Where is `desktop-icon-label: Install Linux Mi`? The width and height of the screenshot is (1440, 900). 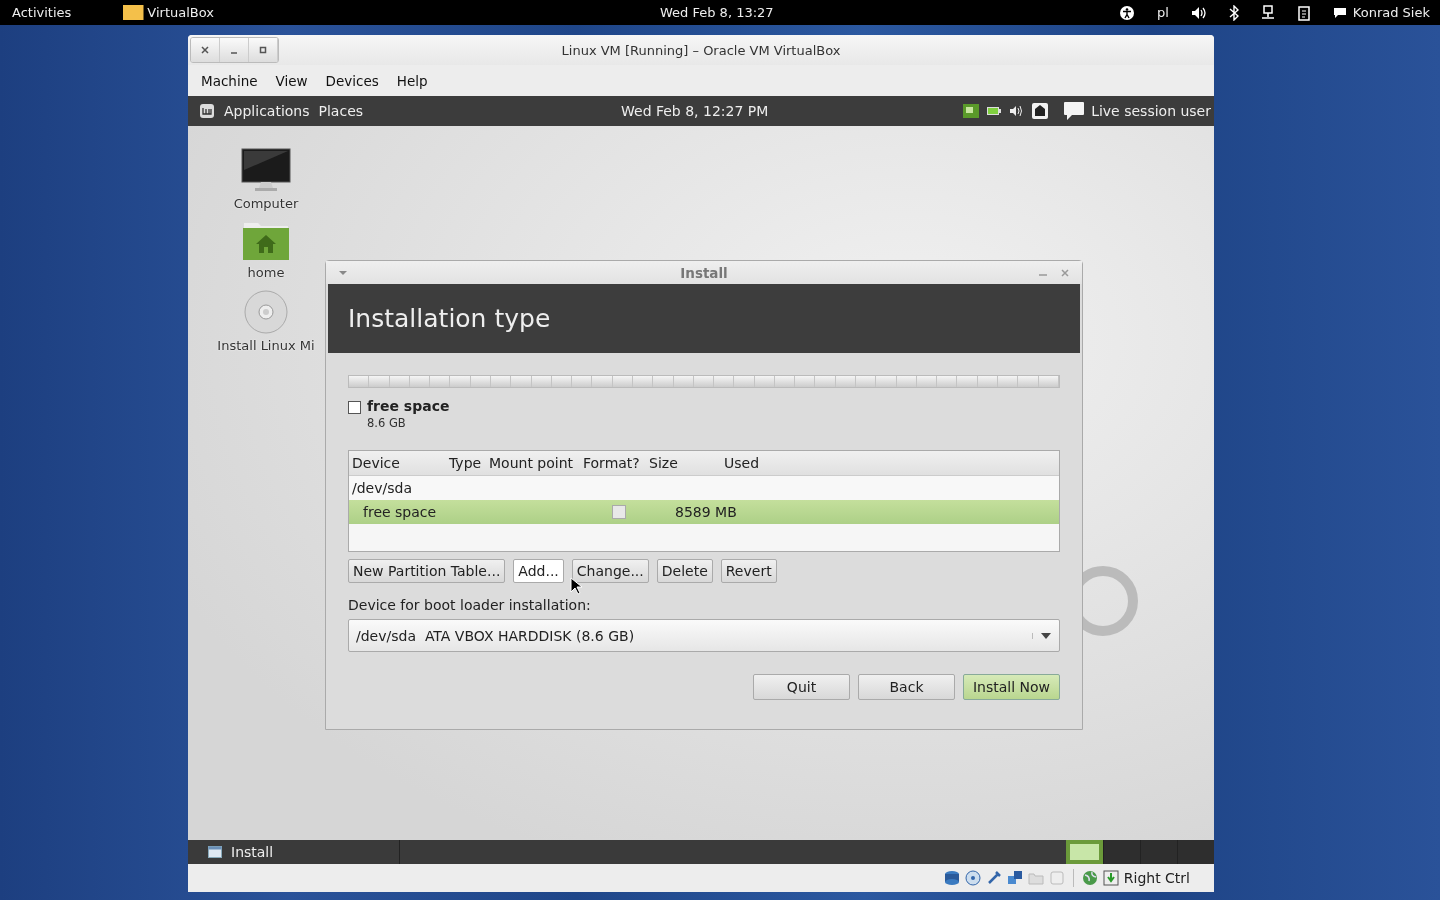
desktop-icon-label: Install Linux Mi is located at coordinates (266, 345).